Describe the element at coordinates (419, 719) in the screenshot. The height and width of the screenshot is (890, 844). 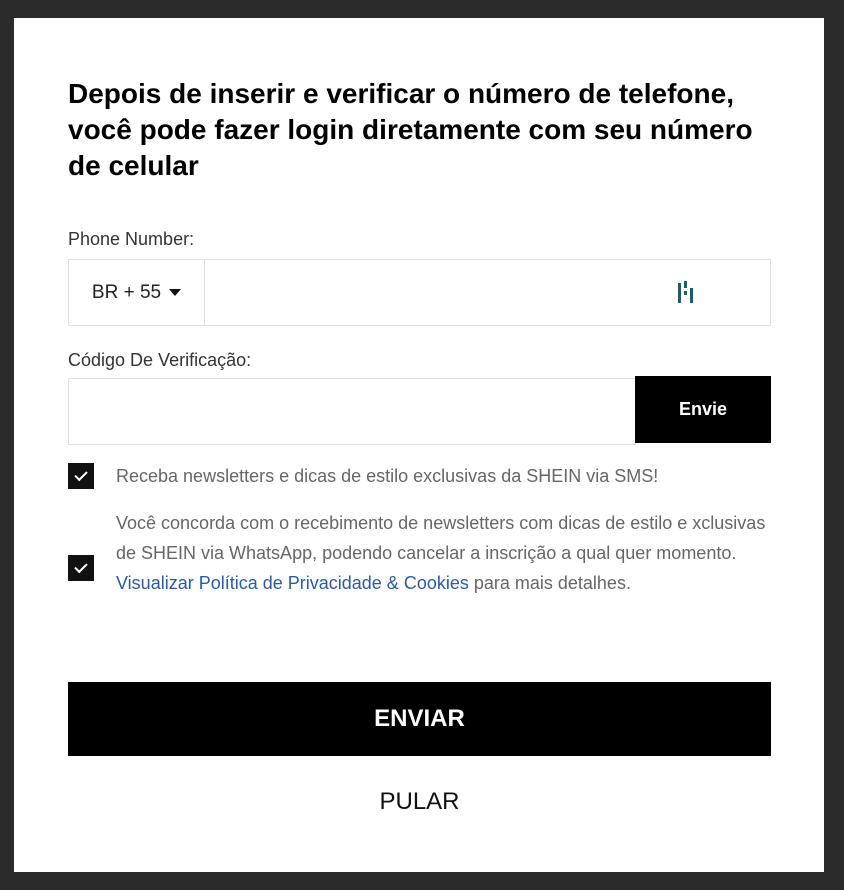
I see `submit-button: ENVIAR` at that location.